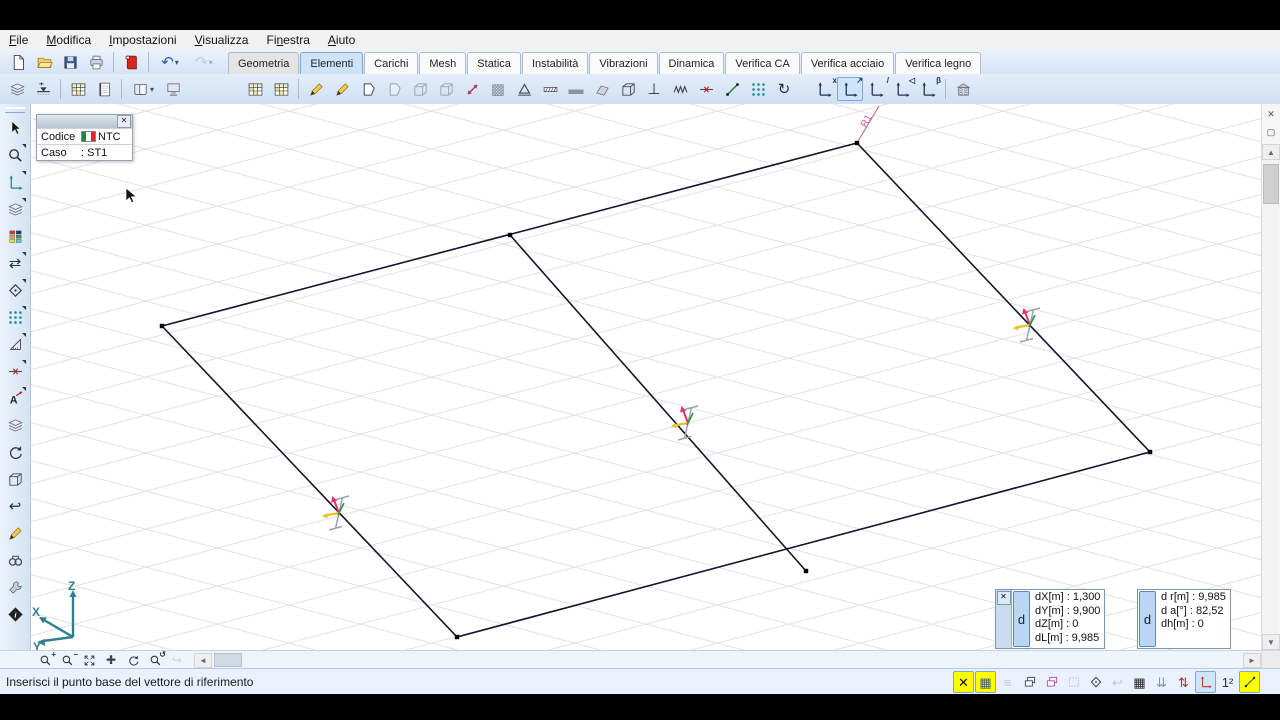  Describe the element at coordinates (963, 89) in the screenshot. I see `building-button` at that location.